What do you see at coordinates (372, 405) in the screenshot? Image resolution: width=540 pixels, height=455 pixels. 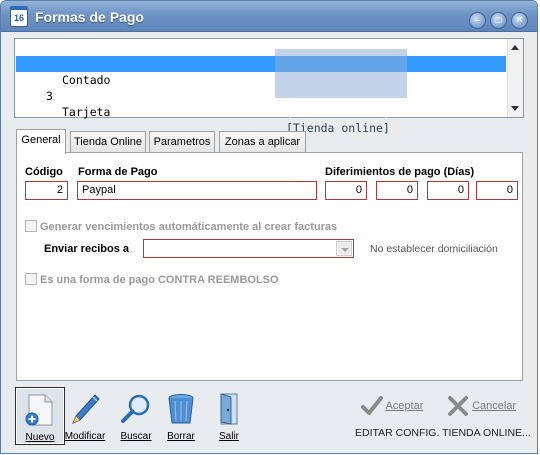 I see `checkmark-icon` at bounding box center [372, 405].